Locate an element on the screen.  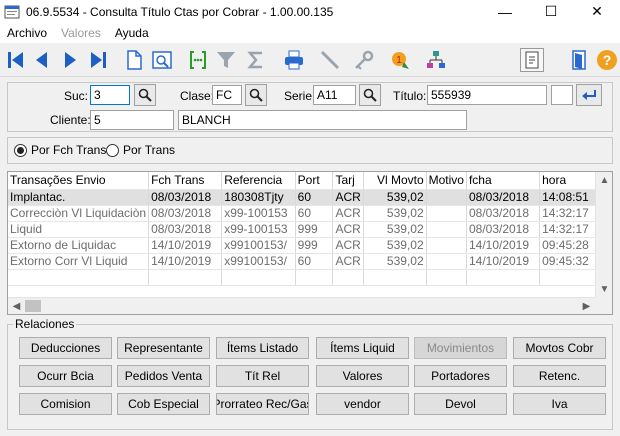
key-icon is located at coordinates (364, 60).